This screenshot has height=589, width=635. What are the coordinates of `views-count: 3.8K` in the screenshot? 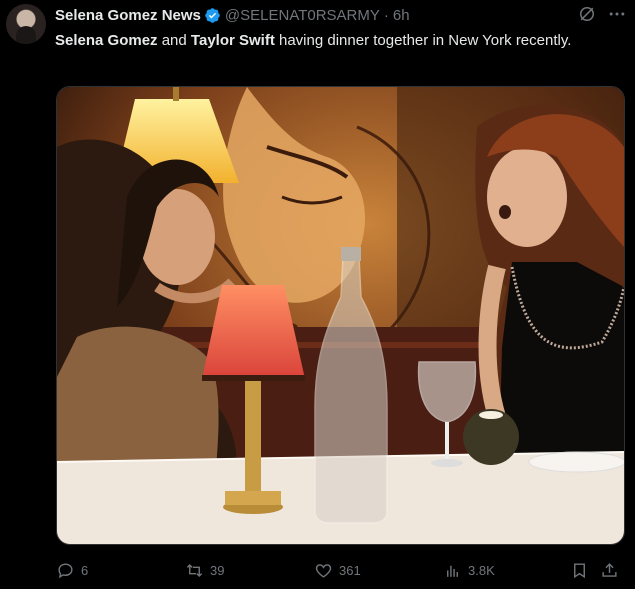 It's located at (481, 570).